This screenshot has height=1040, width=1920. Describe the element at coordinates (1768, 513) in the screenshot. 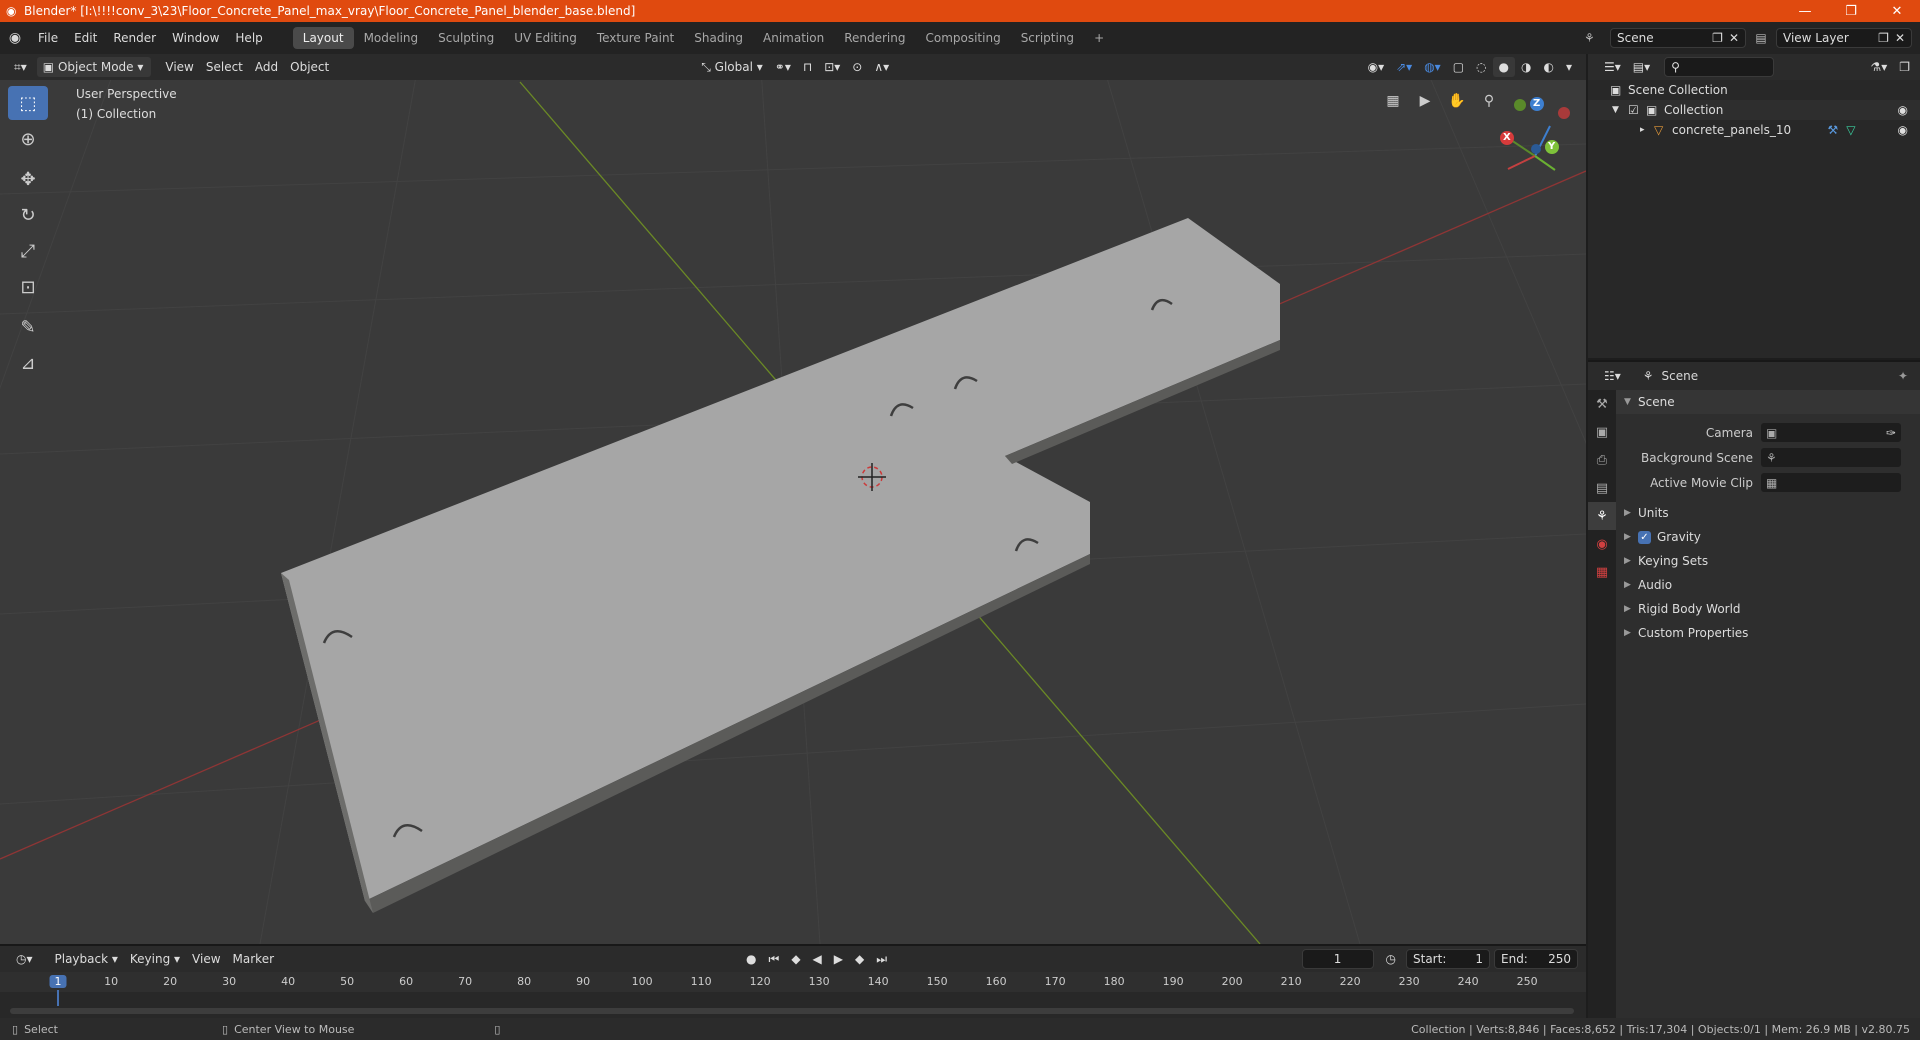

I see `units-panel: ▶ Units` at that location.